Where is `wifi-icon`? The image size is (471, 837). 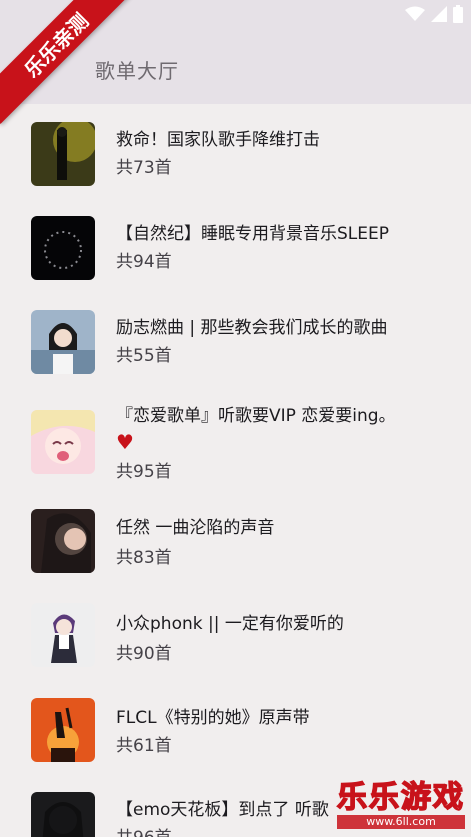
wifi-icon is located at coordinates (415, 14).